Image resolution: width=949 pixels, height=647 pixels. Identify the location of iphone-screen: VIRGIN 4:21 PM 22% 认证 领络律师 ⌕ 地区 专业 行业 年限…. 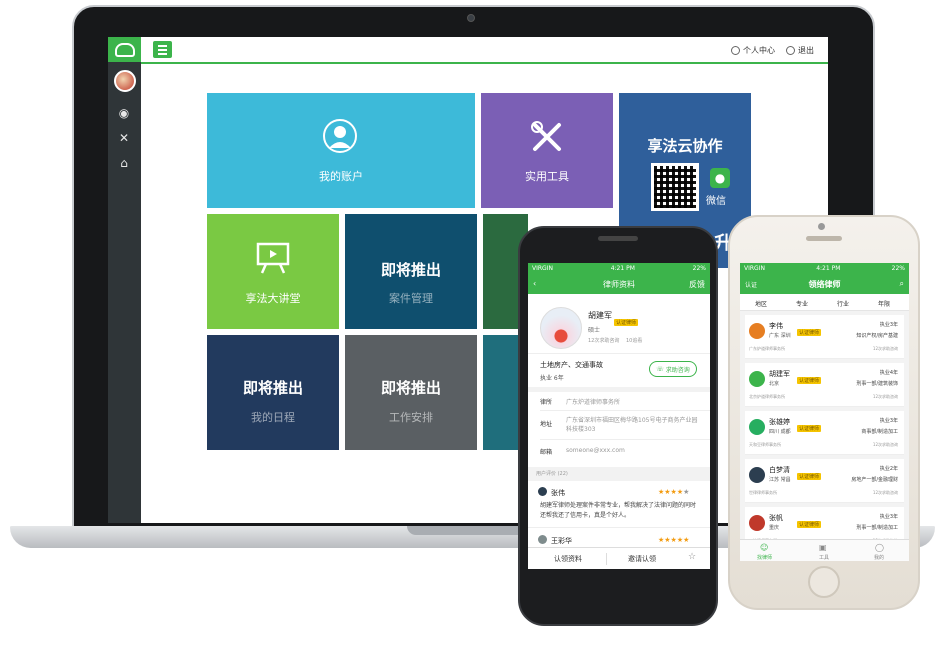
(824, 412).